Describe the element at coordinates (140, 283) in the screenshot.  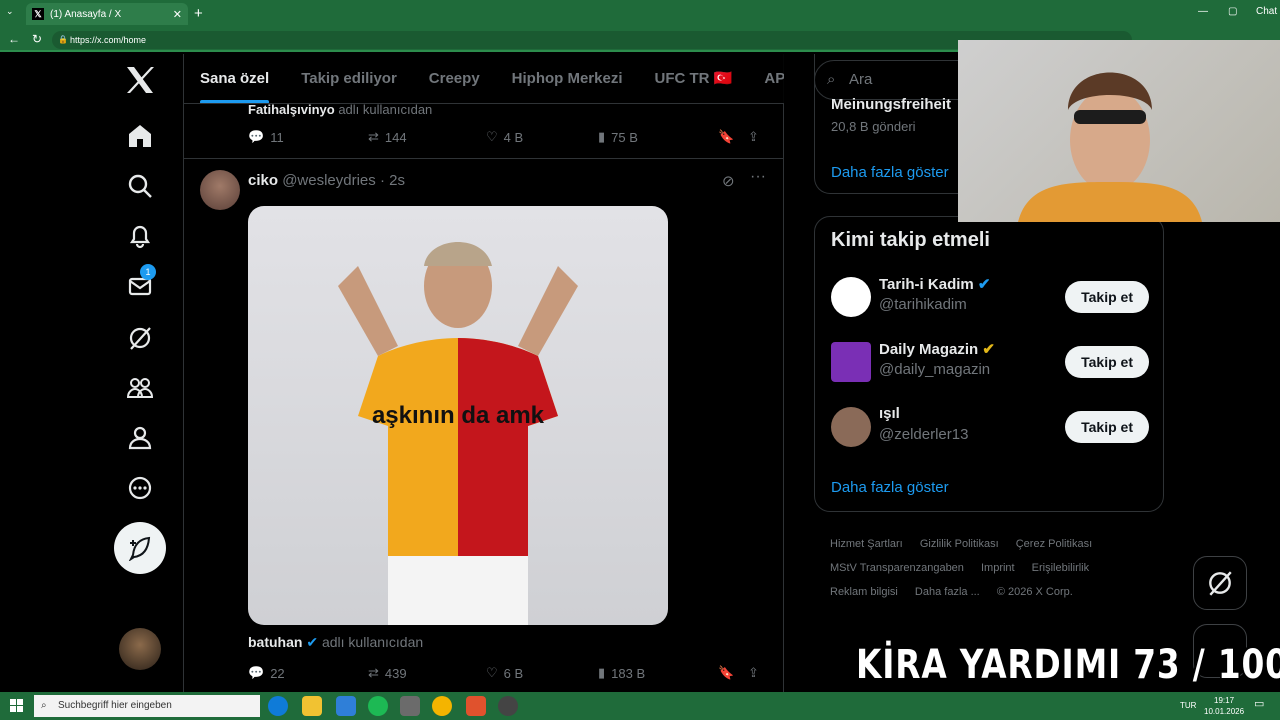
I see `mail-icon: 1` at that location.